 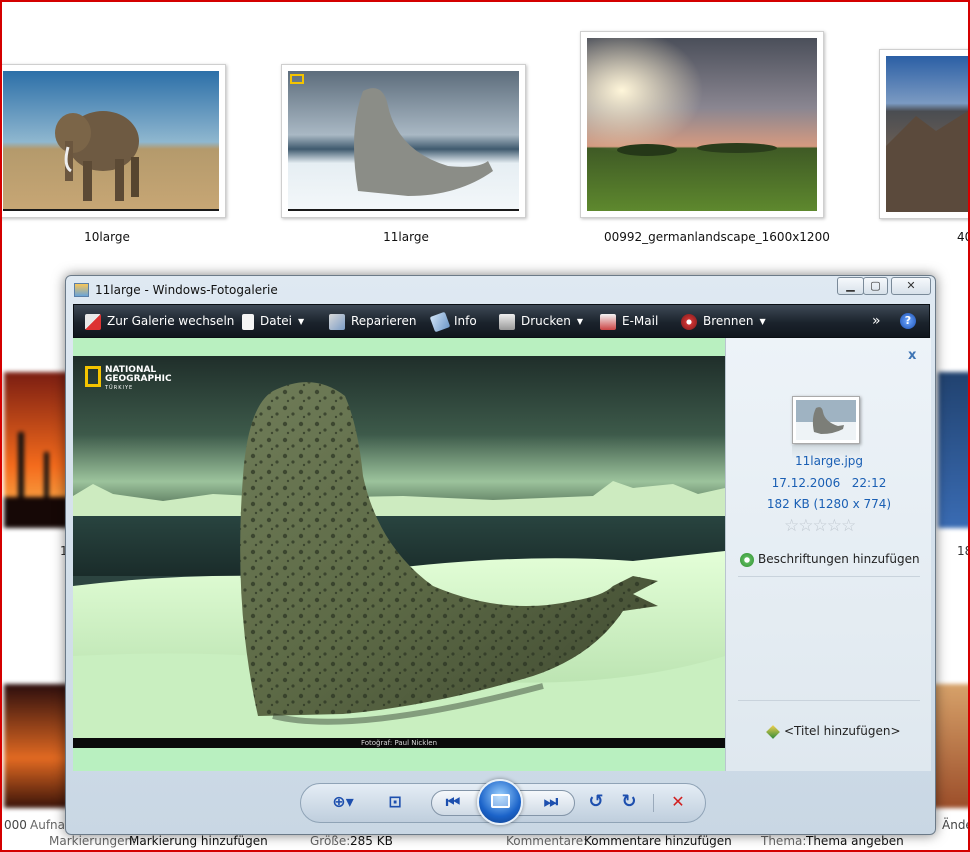 What do you see at coordinates (384, 321) in the screenshot?
I see `fix-label: Reparieren` at bounding box center [384, 321].